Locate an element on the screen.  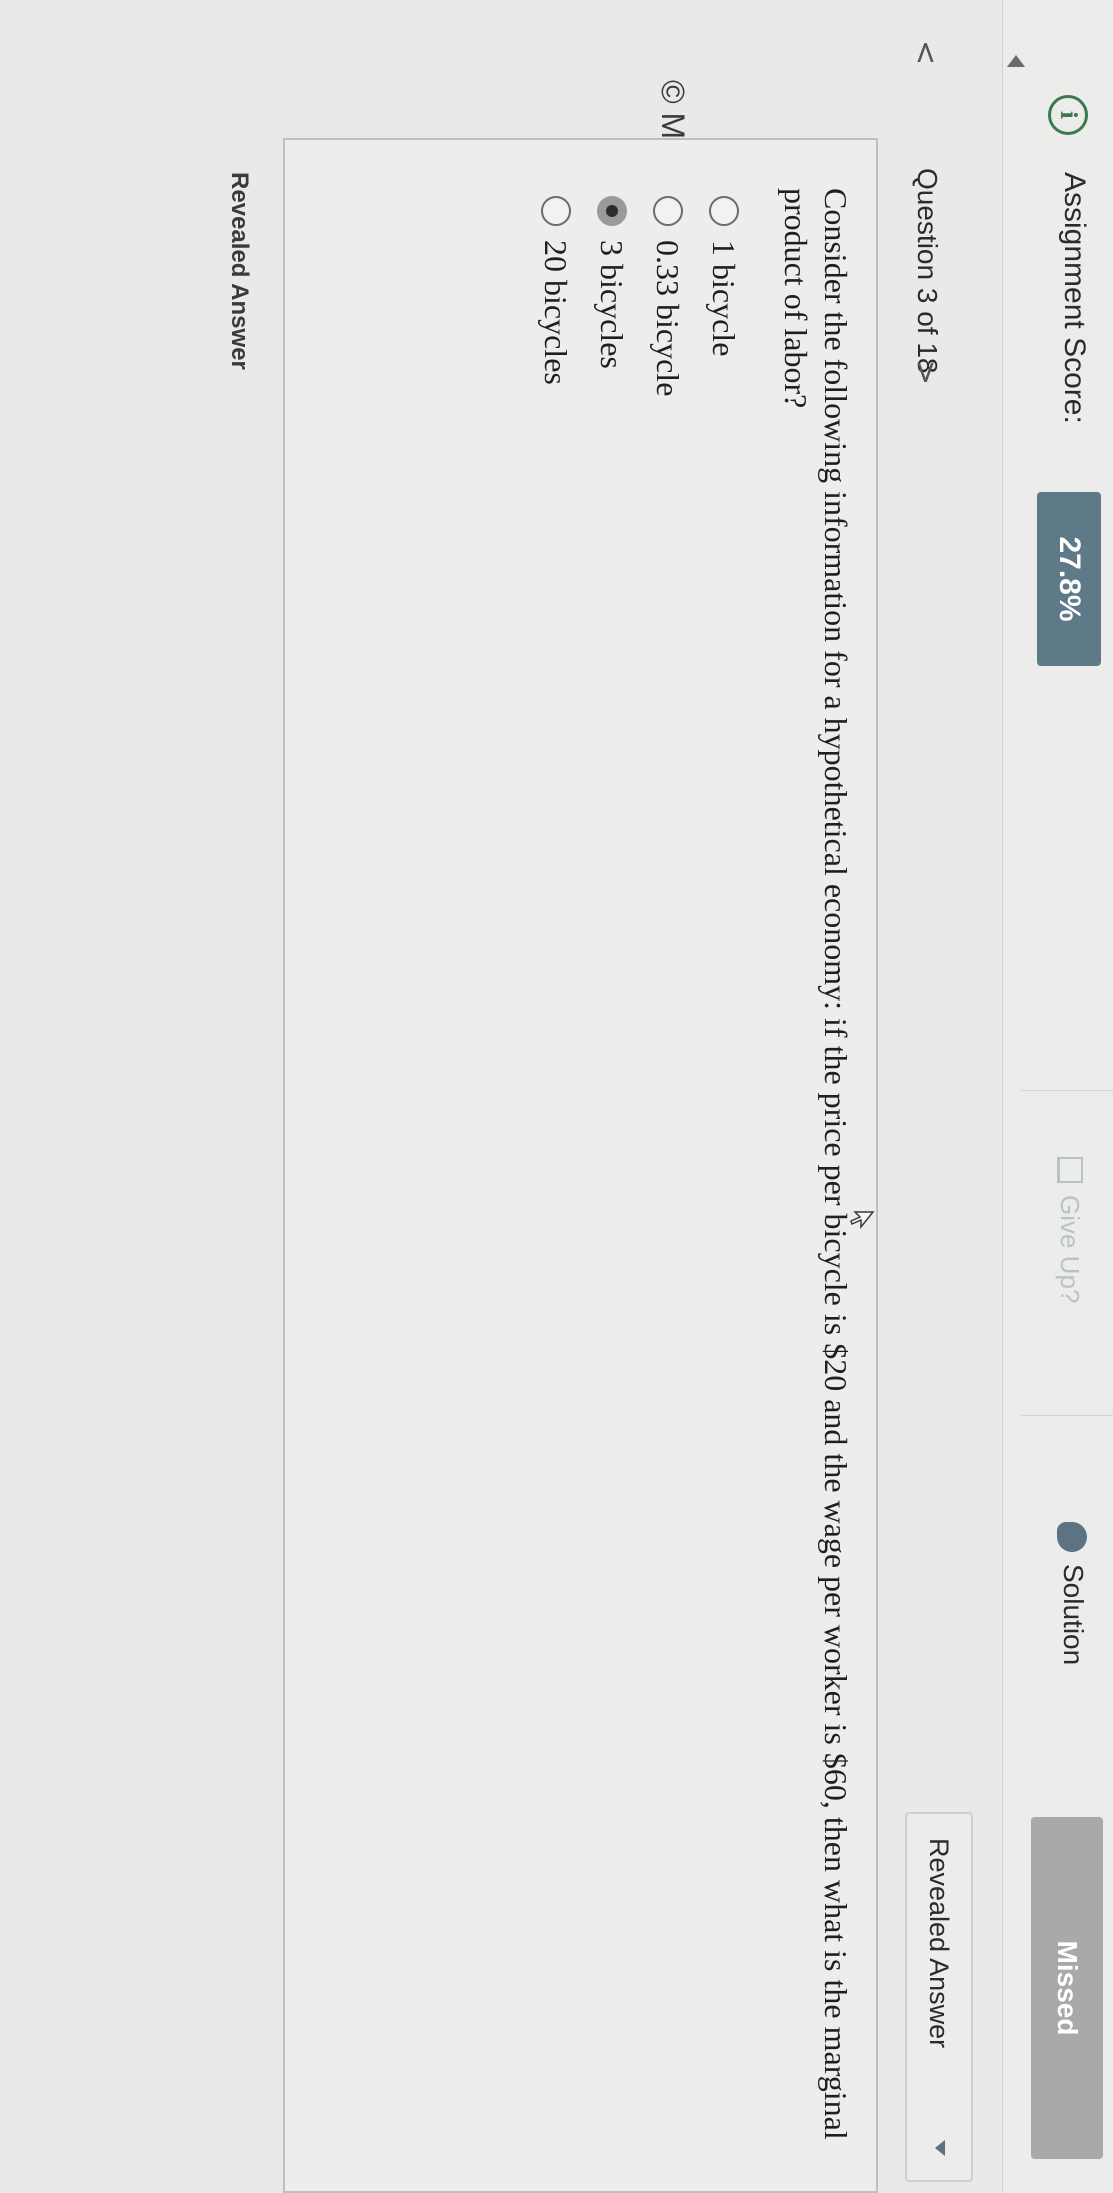
score-badge: 27.8% is located at coordinates (1069, 579).